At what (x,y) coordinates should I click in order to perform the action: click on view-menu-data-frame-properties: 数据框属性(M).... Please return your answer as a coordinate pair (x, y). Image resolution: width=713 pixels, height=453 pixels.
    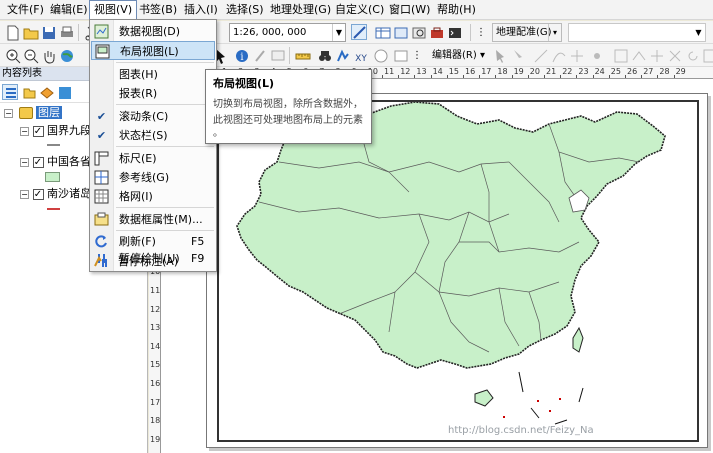
    Looking at the image, I should click on (153, 219).